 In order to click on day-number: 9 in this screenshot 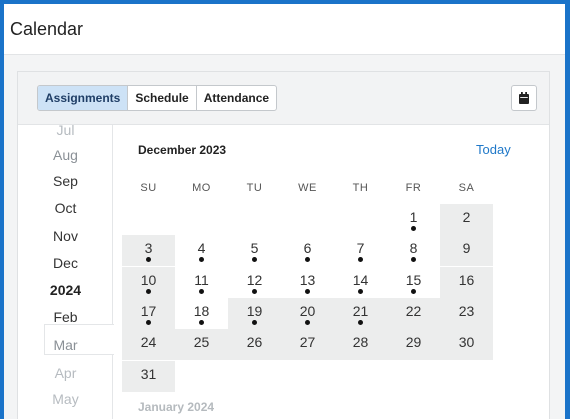, I will do `click(466, 248)`.